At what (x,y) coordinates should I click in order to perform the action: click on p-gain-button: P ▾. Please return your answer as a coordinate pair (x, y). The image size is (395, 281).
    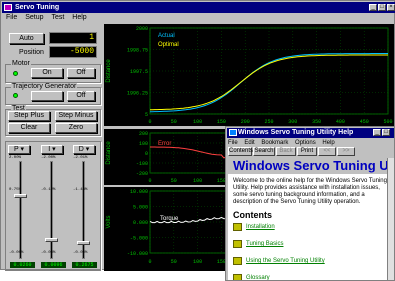
    Looking at the image, I should click on (19, 149).